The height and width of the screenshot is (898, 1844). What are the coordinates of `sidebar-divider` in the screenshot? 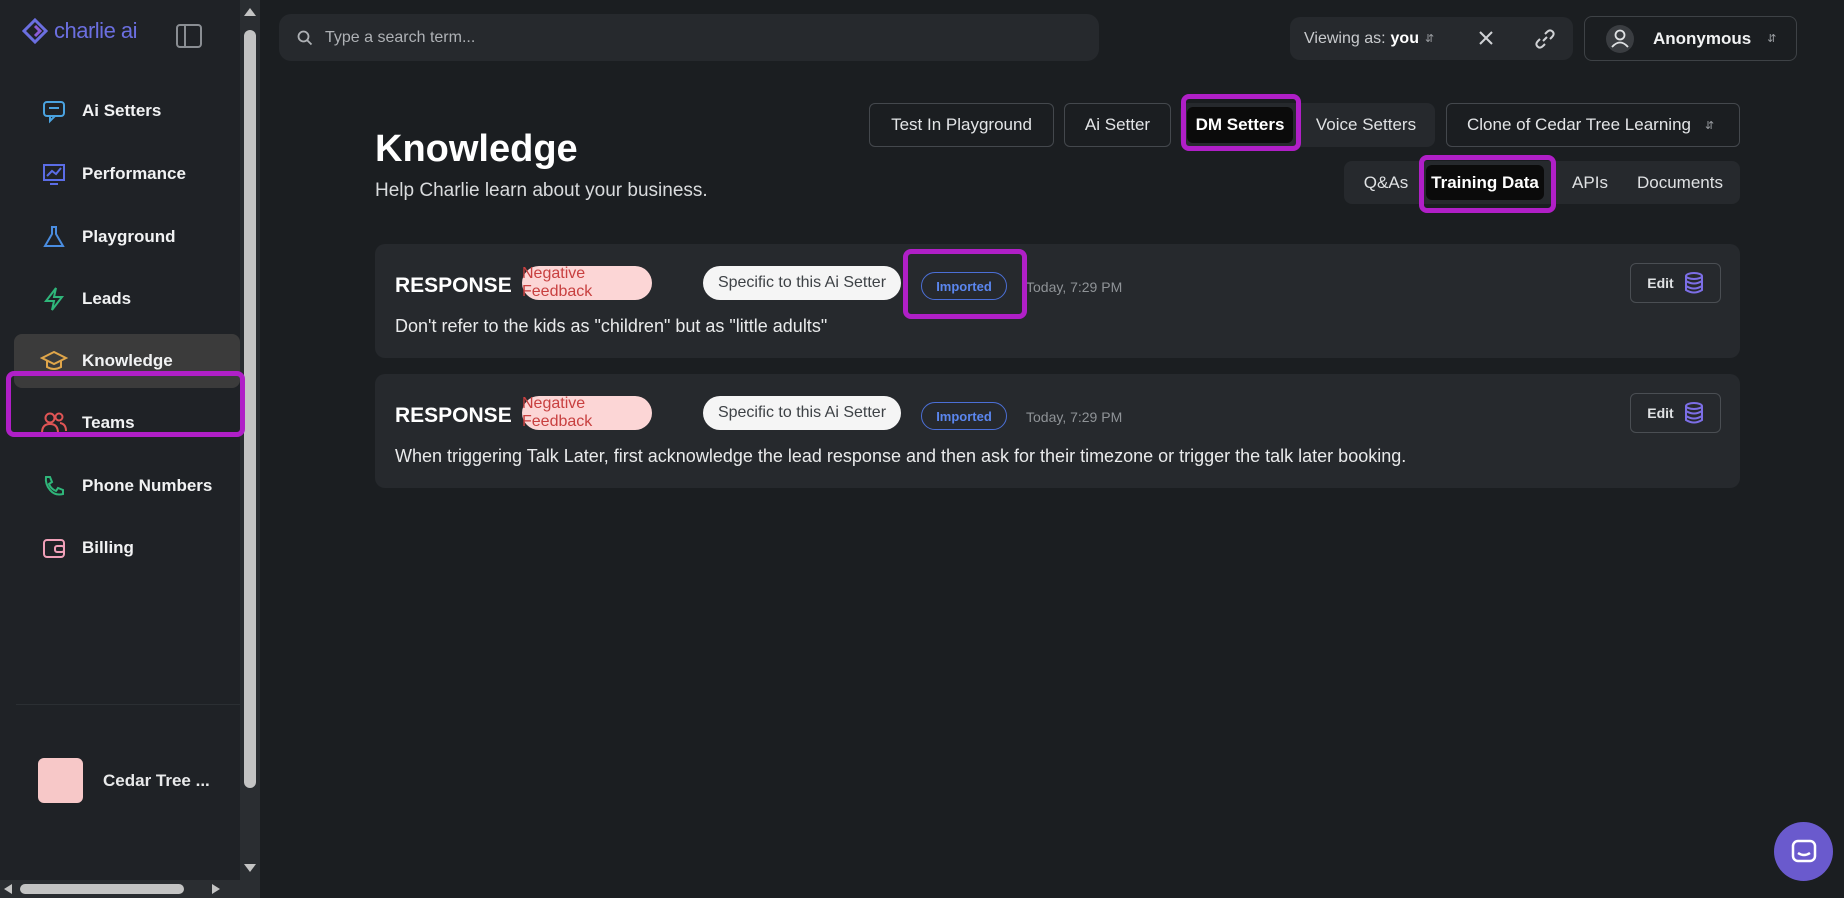 It's located at (128, 704).